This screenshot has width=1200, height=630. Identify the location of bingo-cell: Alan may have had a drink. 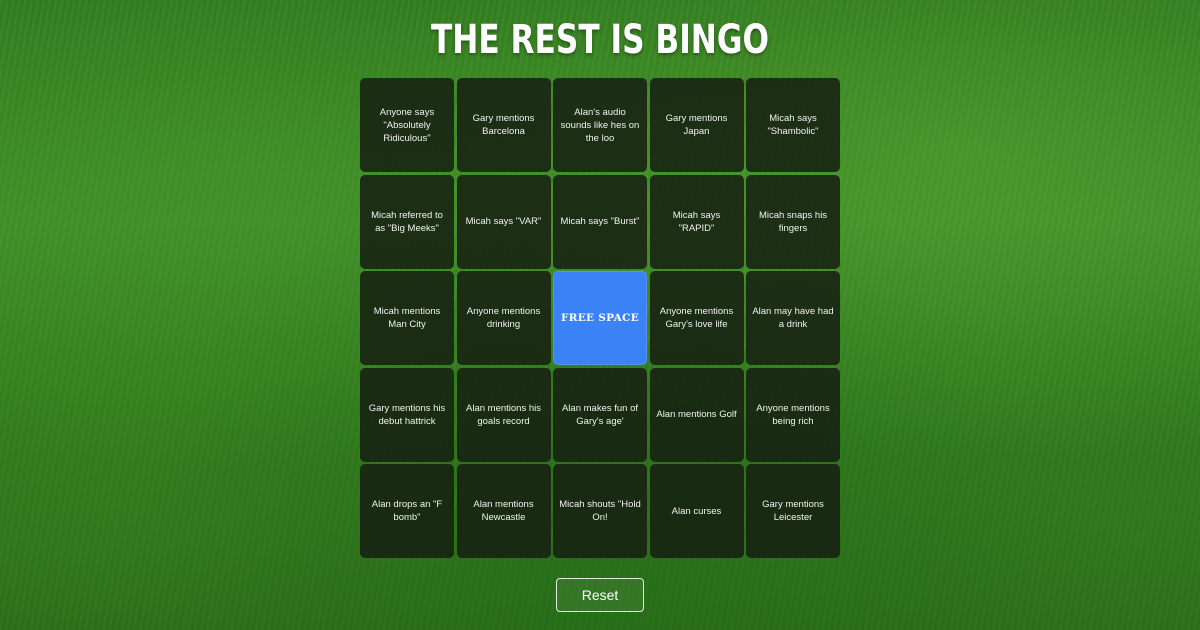
(793, 318).